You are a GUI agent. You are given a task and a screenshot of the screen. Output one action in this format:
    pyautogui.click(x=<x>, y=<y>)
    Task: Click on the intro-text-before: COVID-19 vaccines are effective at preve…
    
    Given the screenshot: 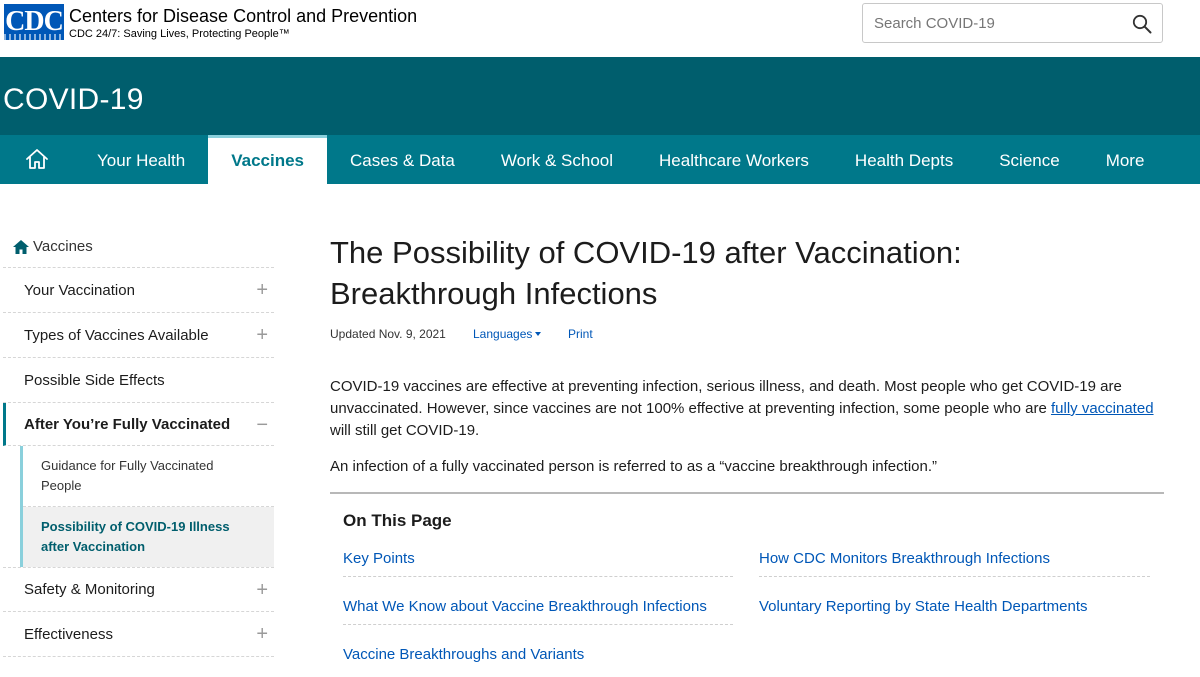 What is the action you would take?
    pyautogui.click(x=726, y=397)
    